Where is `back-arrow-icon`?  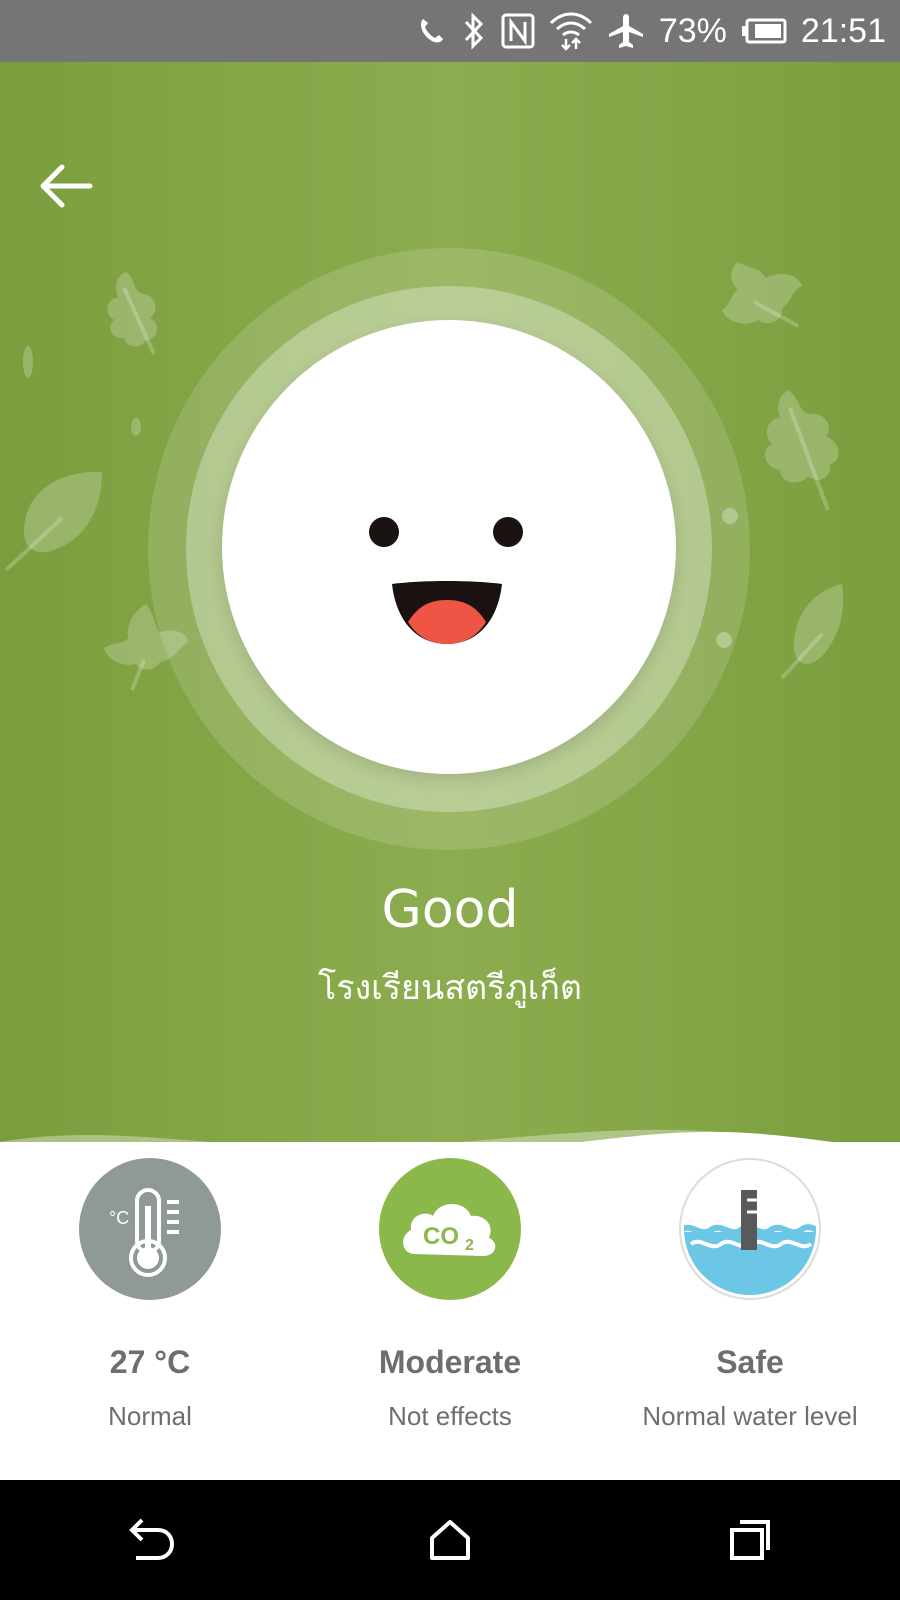 back-arrow-icon is located at coordinates (152, 1539).